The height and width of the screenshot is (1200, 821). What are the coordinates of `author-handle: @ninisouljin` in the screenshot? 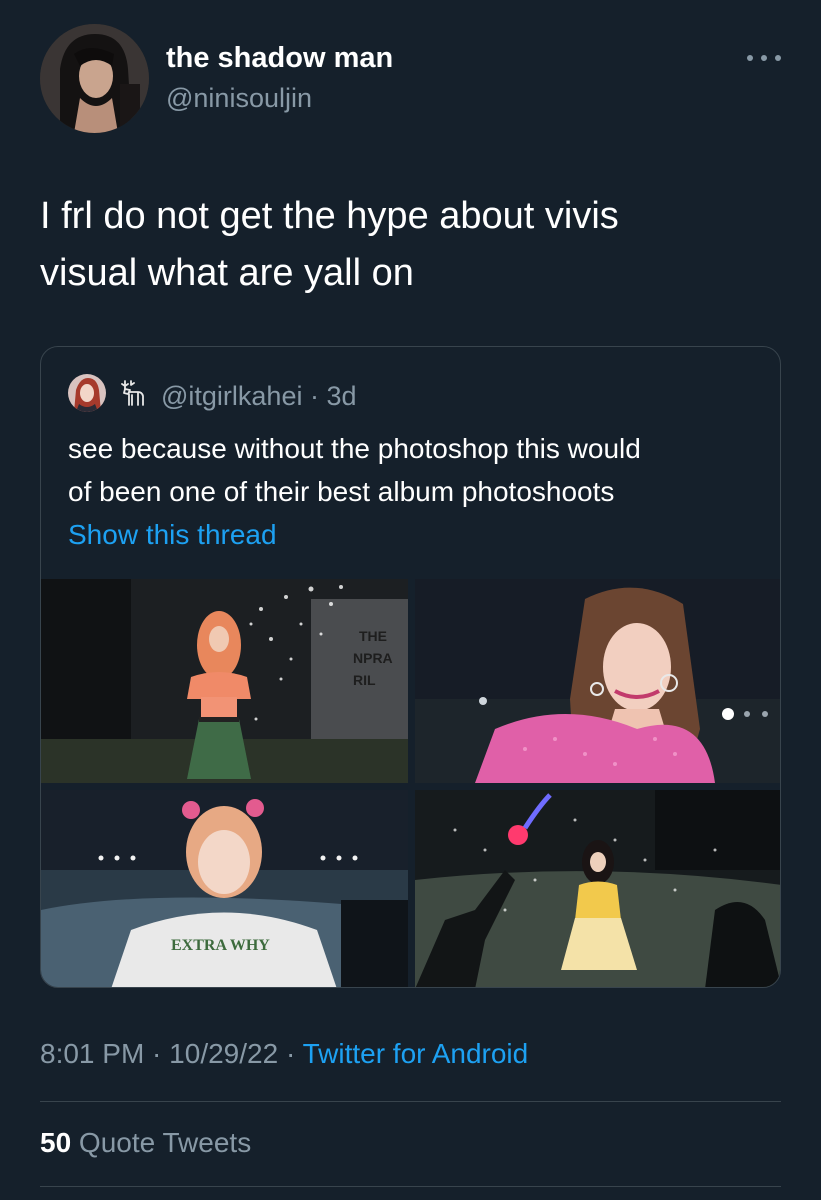 It's located at (239, 98).